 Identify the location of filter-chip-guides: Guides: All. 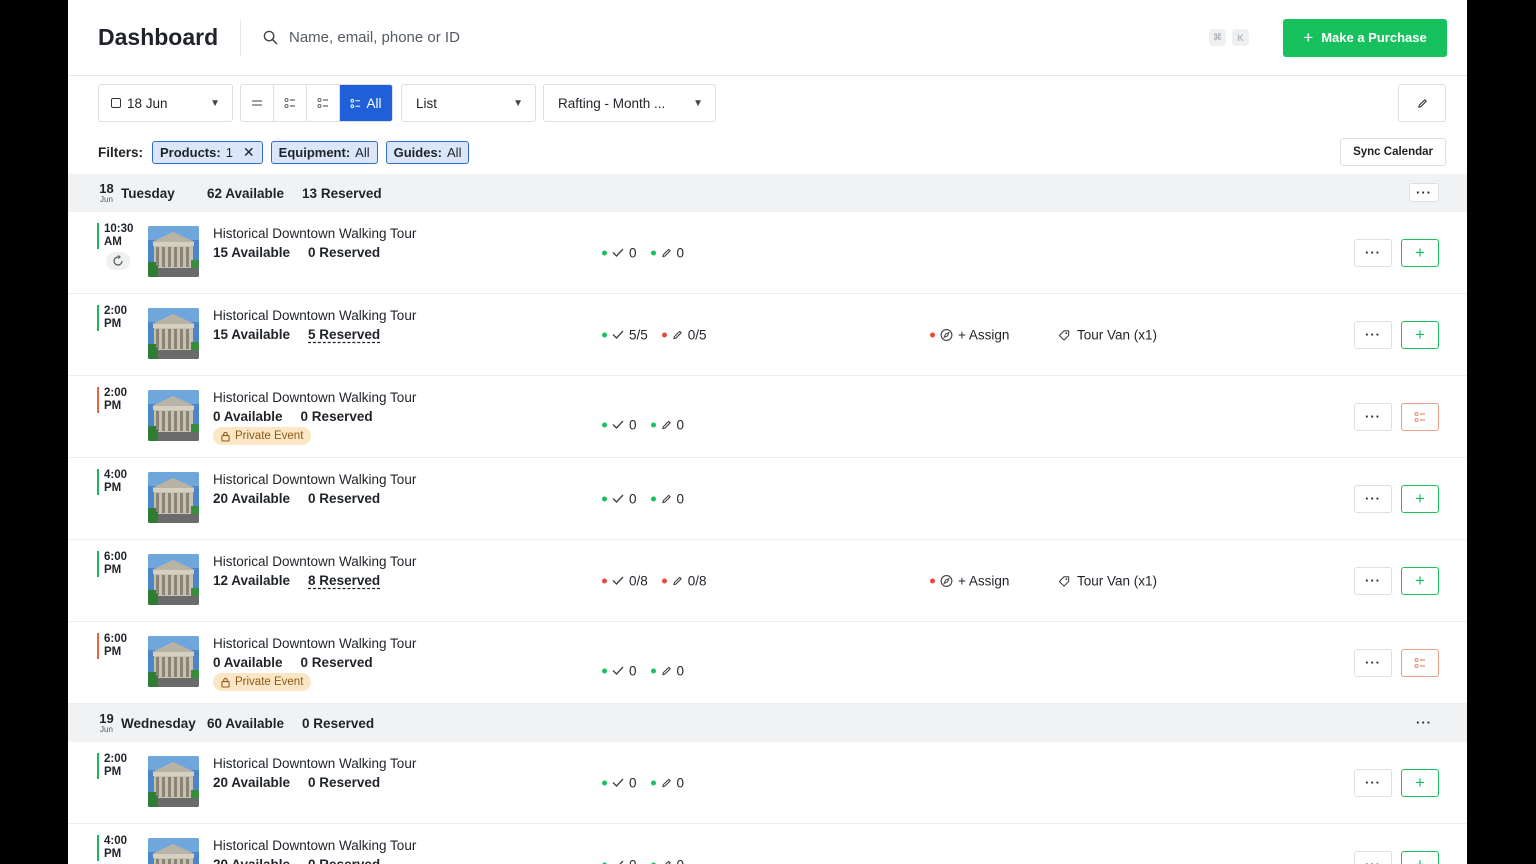
(427, 152).